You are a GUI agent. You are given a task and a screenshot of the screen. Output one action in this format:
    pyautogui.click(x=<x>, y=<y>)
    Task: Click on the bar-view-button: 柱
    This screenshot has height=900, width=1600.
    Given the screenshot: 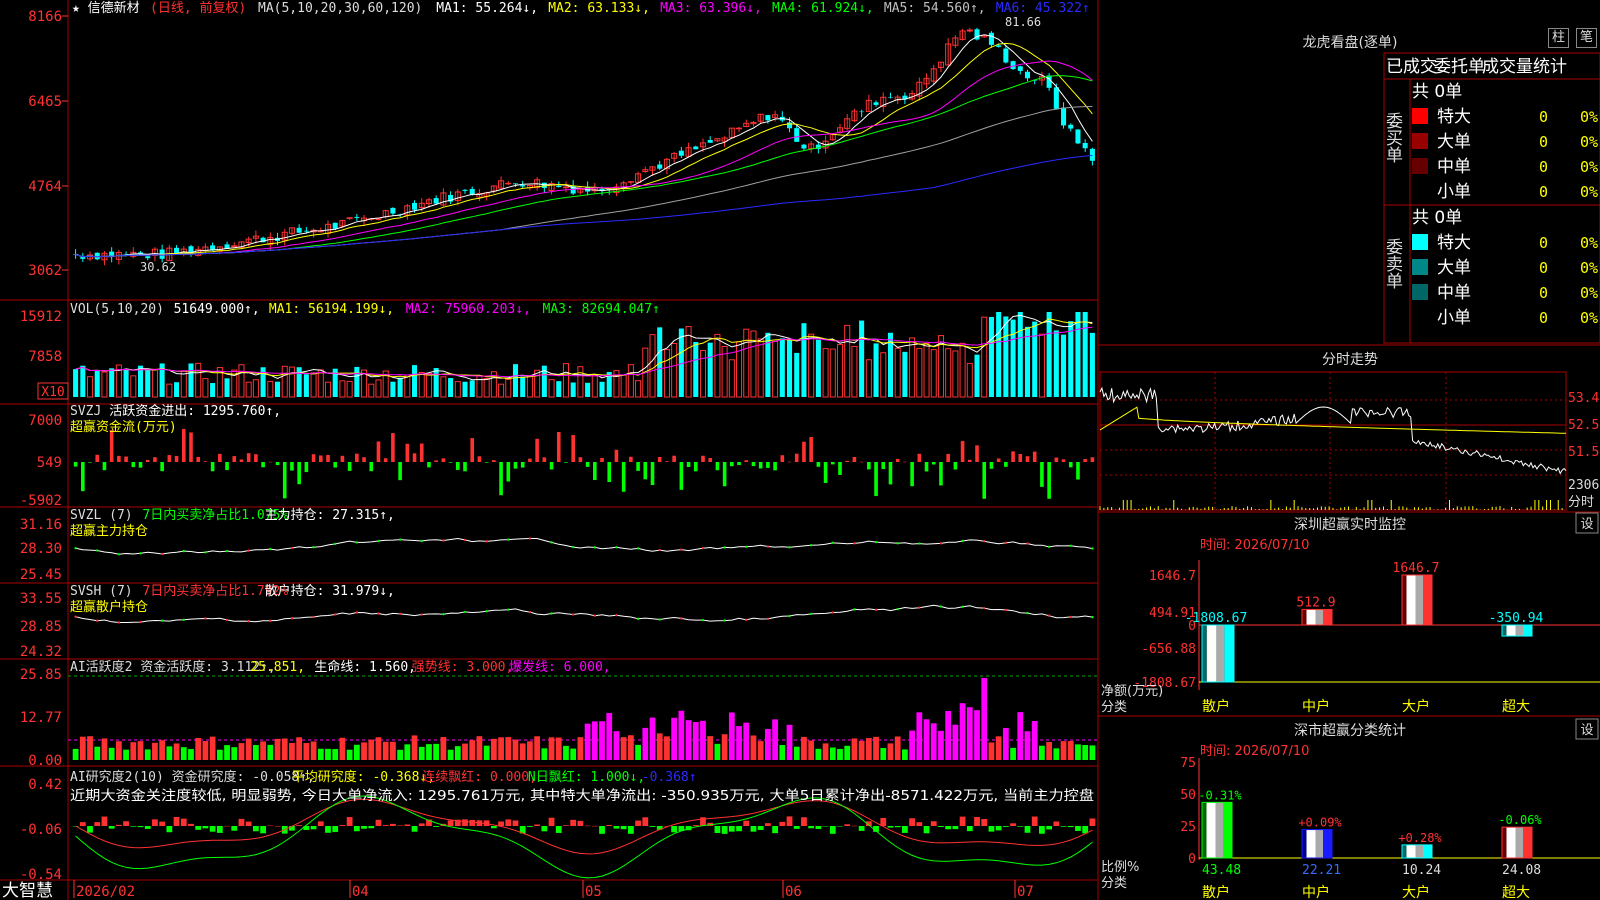 What is the action you would take?
    pyautogui.click(x=1559, y=38)
    